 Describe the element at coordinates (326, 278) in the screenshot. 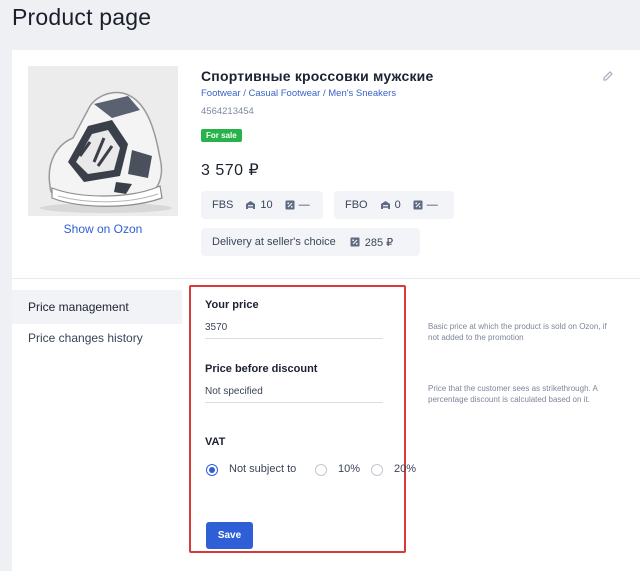

I see `section-divider` at that location.